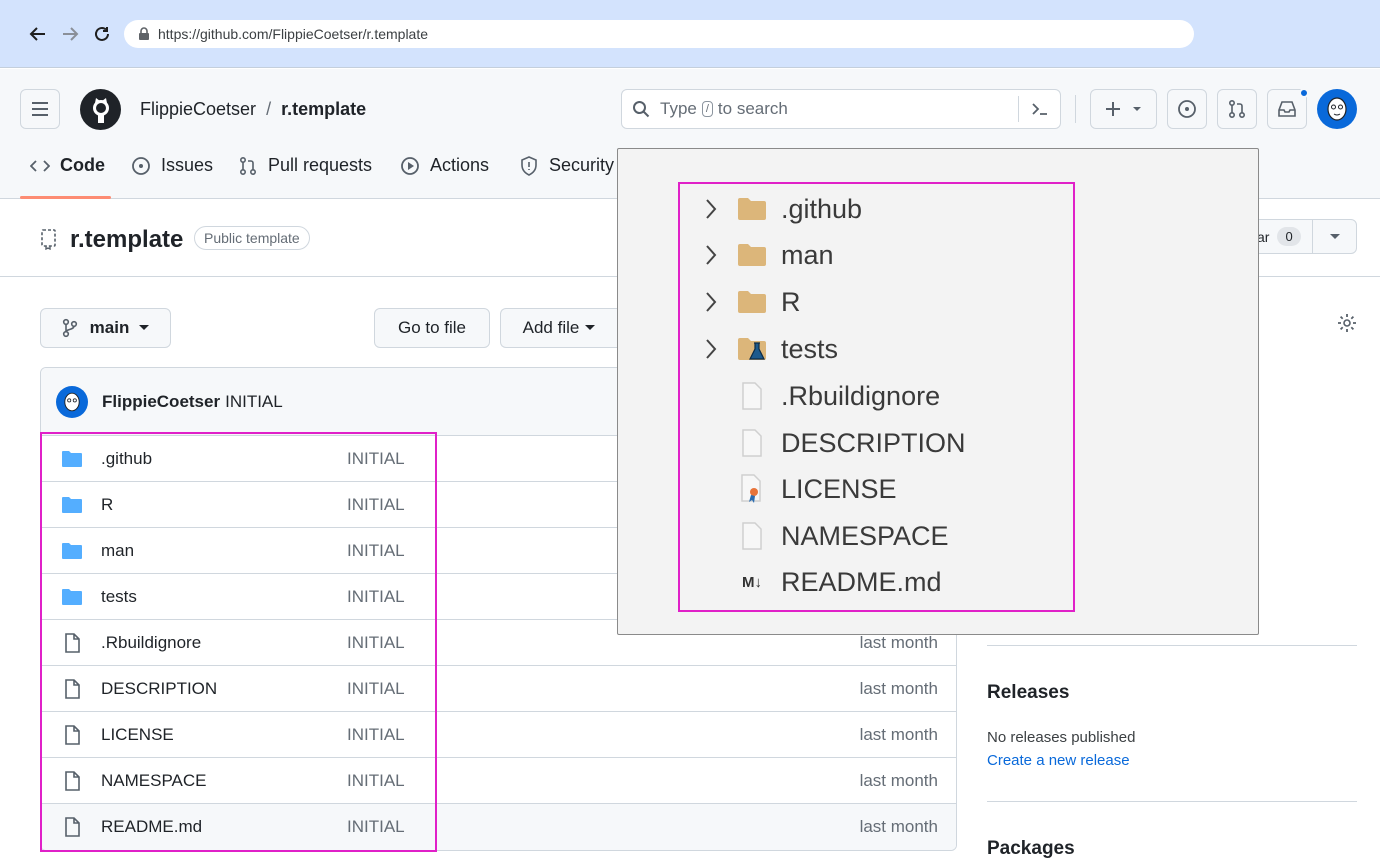  I want to click on tree-item: tests, so click(769, 349).